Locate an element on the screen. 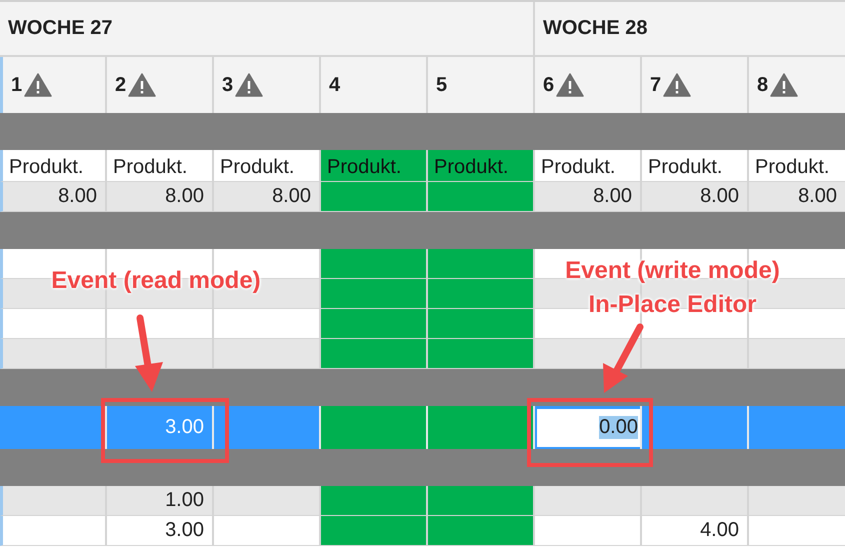  day-header: 3 is located at coordinates (265, 85).